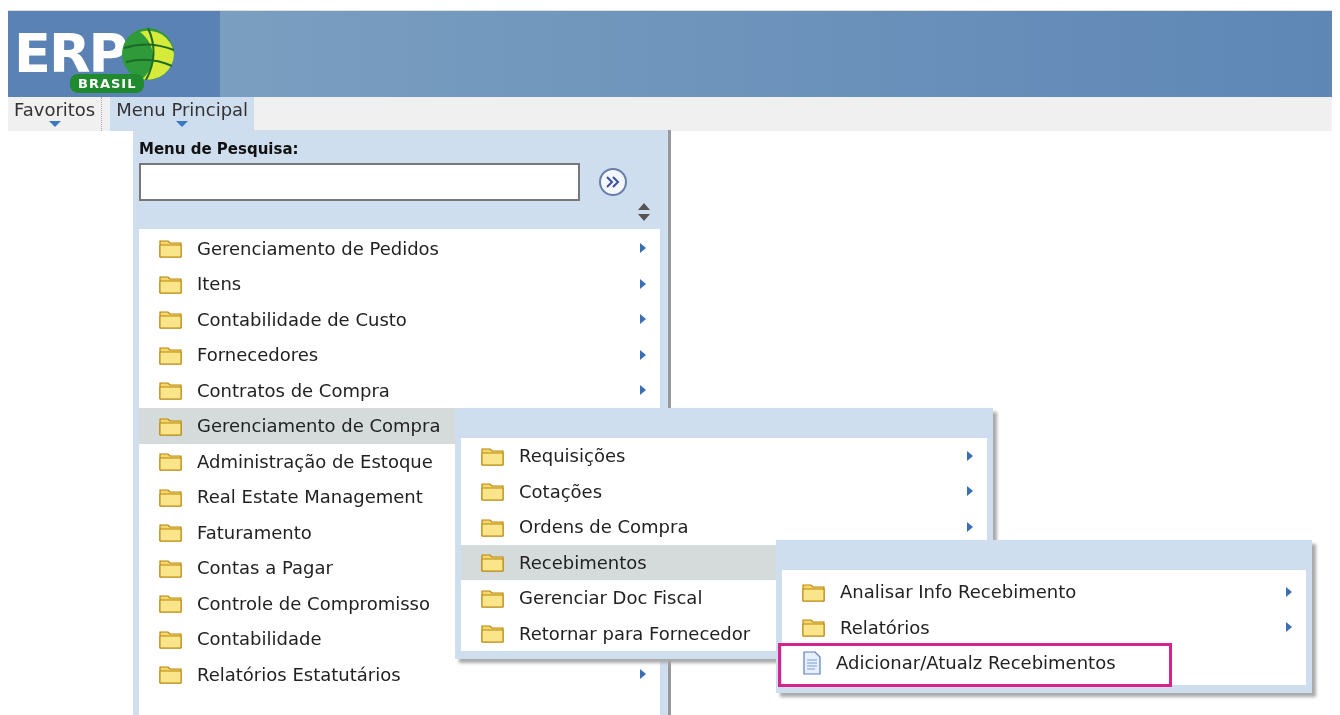 Image resolution: width=1340 pixels, height=715 pixels. I want to click on sort-icon, so click(644, 211).